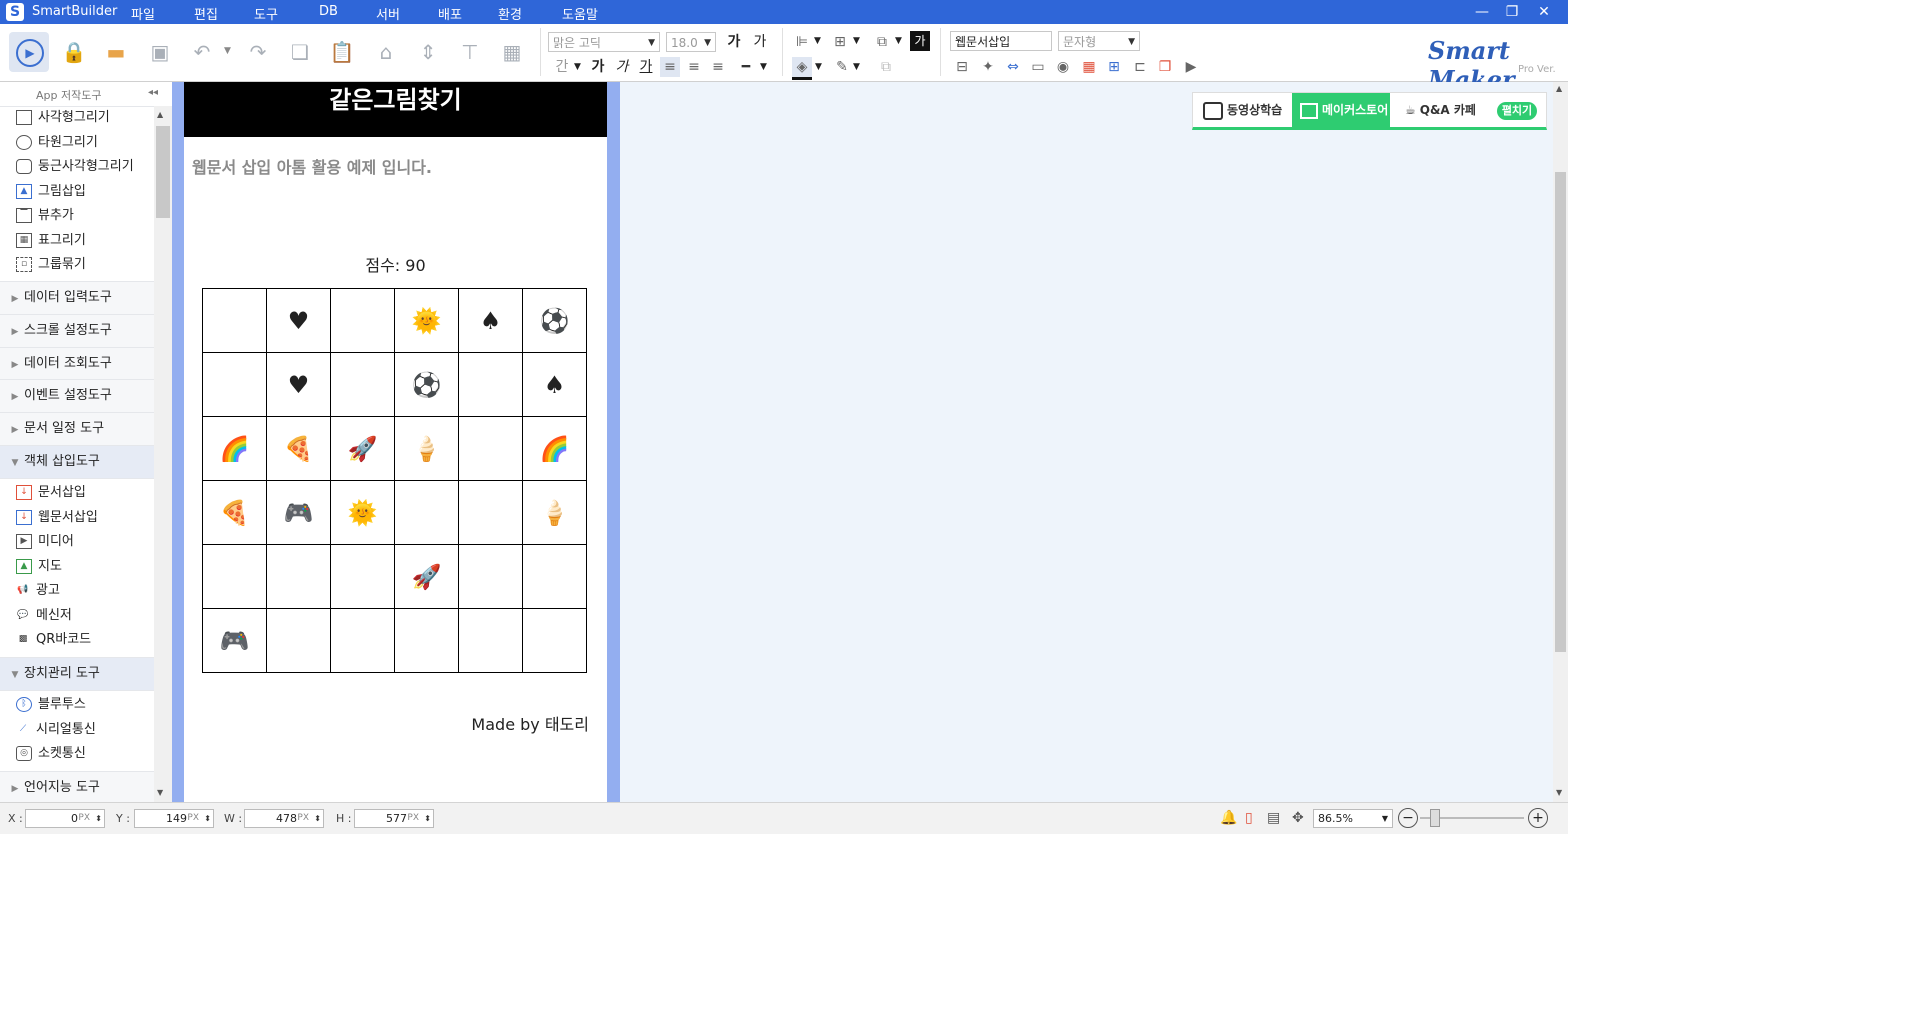 The height and width of the screenshot is (1020, 1920). I want to click on tool-insert-document: ↓ 문서삽입, so click(51, 493).